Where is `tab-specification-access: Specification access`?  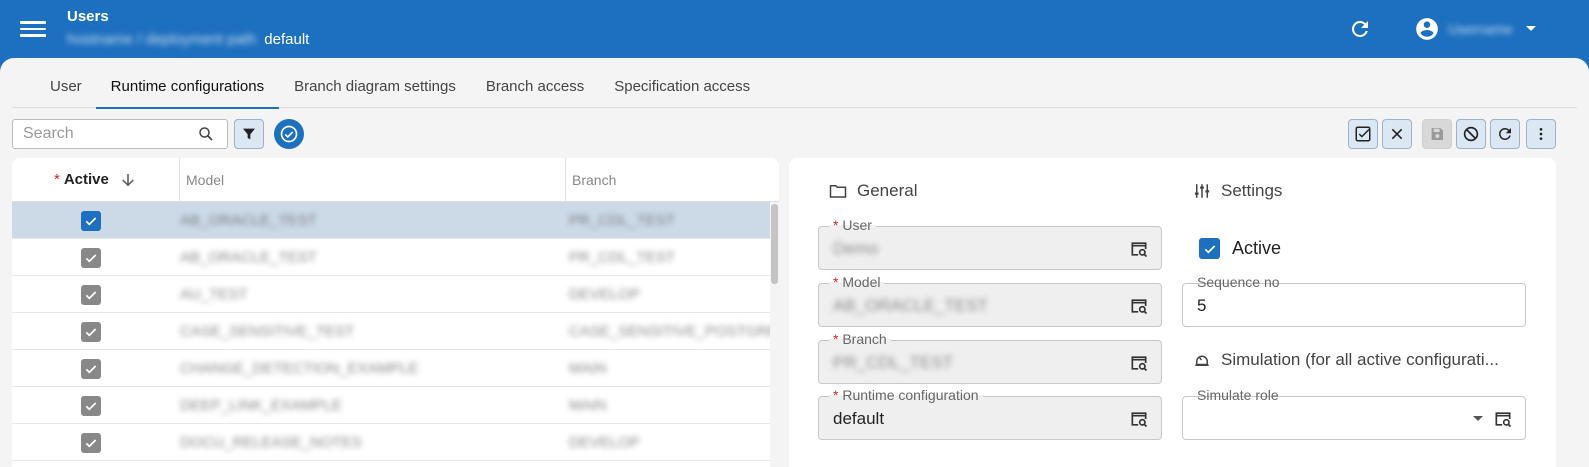
tab-specification-access: Specification access is located at coordinates (682, 87).